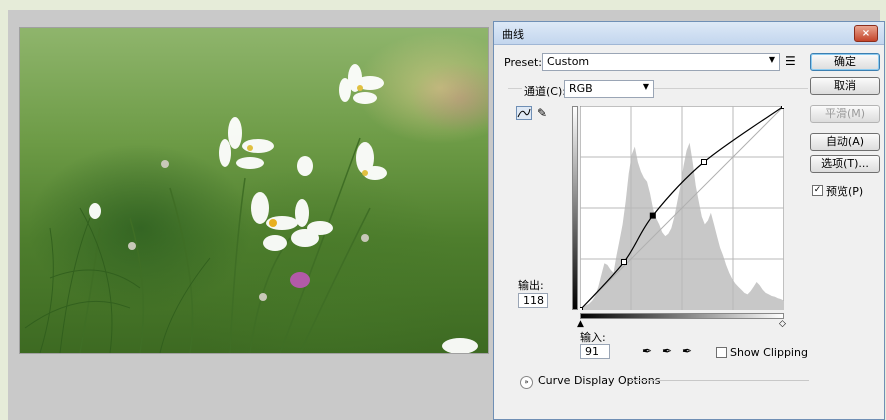 The image size is (886, 420). What do you see at coordinates (609, 89) in the screenshot?
I see `channel-select: RGB ▼` at bounding box center [609, 89].